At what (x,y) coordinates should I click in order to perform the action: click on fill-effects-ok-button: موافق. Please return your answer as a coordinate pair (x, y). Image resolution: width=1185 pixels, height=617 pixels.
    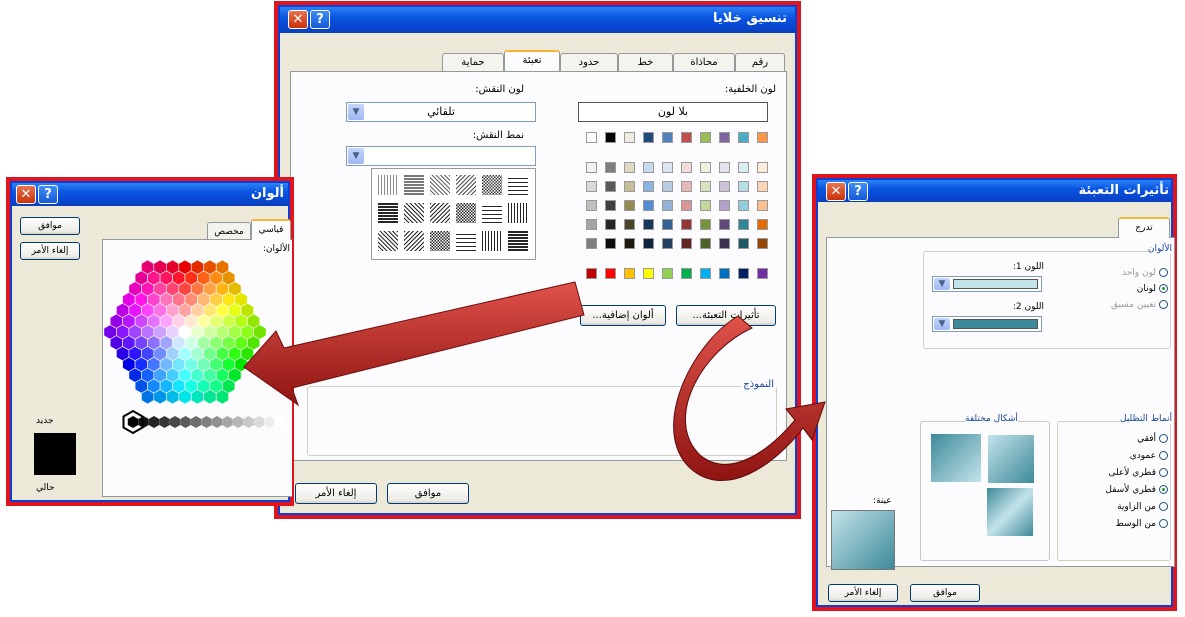
    Looking at the image, I should click on (945, 593).